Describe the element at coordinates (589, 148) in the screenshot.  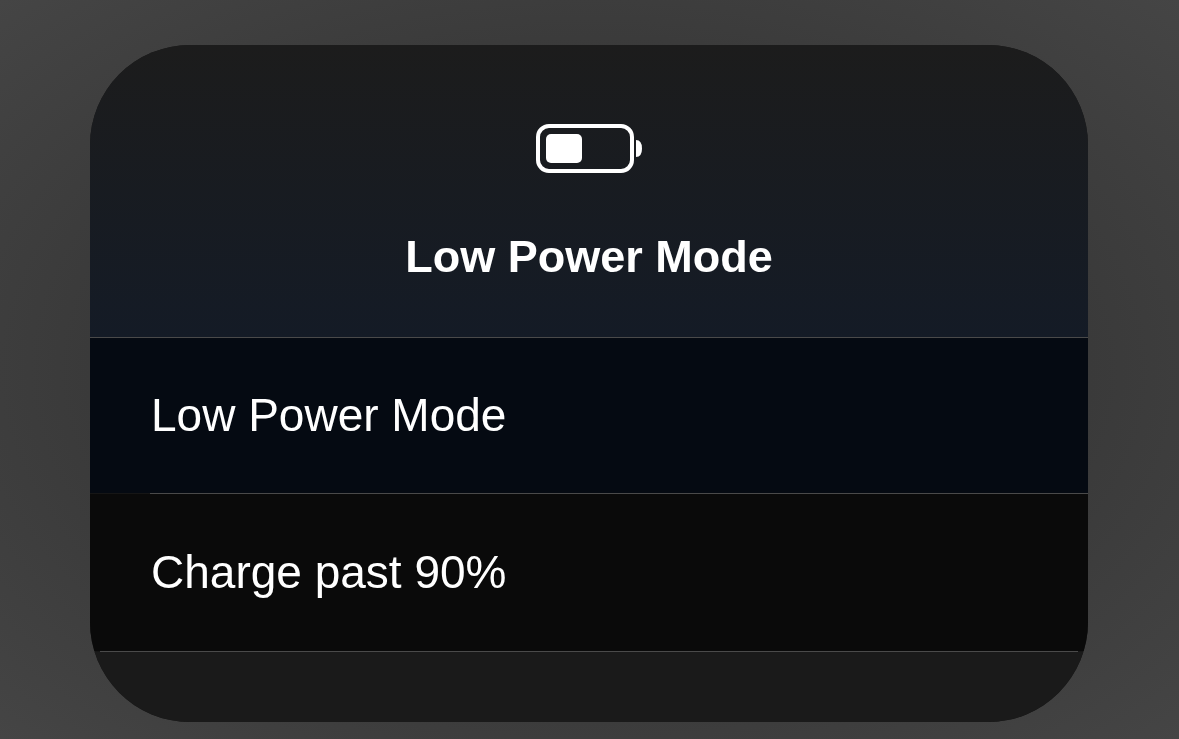
I see `battery-icon` at that location.